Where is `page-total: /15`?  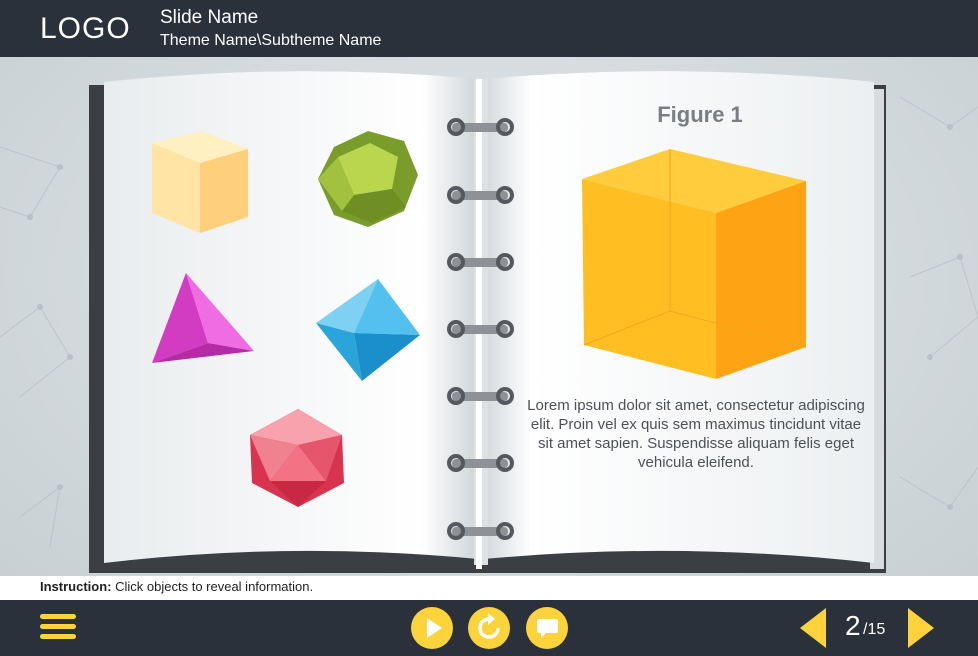
page-total: /15 is located at coordinates (874, 629).